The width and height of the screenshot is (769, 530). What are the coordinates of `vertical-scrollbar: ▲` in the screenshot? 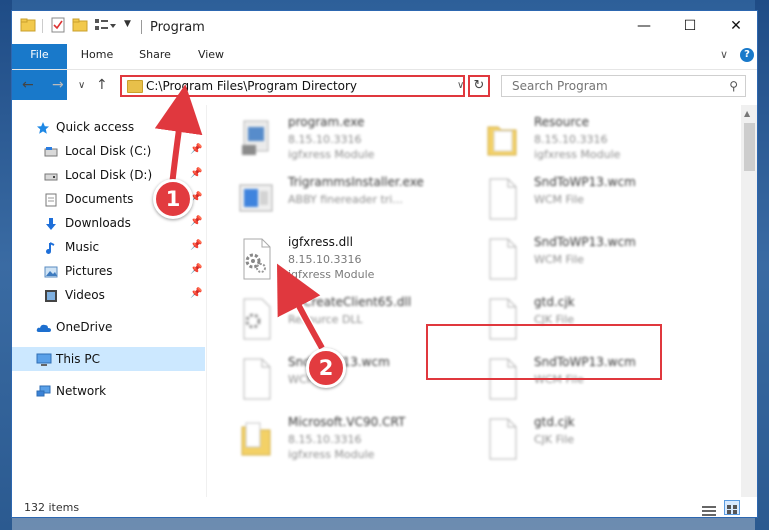 It's located at (749, 301).